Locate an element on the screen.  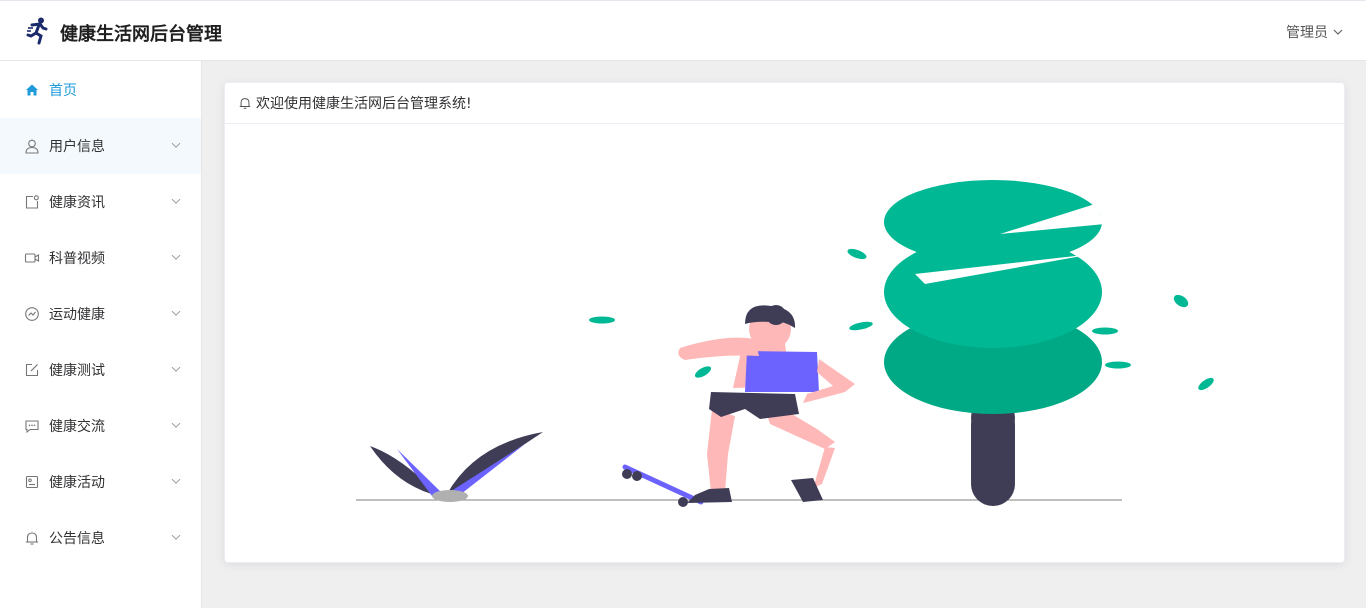
chat-dots-icon is located at coordinates (32, 426).